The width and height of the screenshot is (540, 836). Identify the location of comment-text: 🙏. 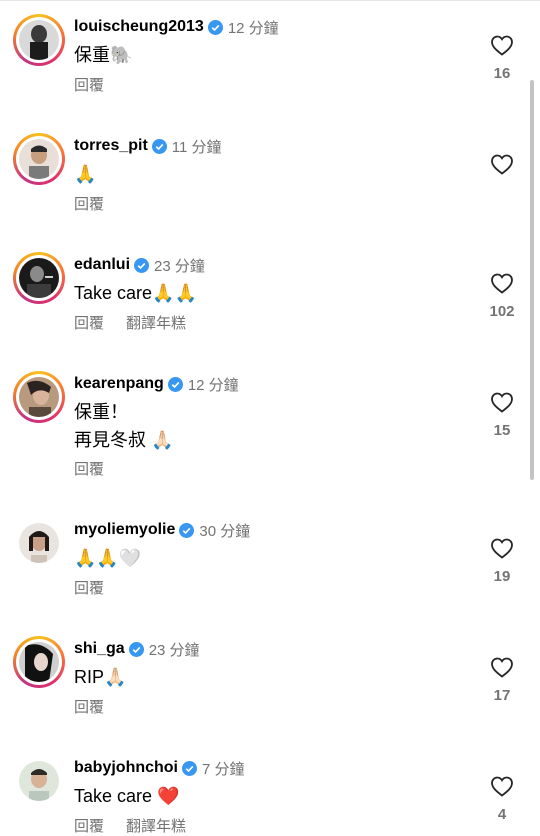
(85, 174).